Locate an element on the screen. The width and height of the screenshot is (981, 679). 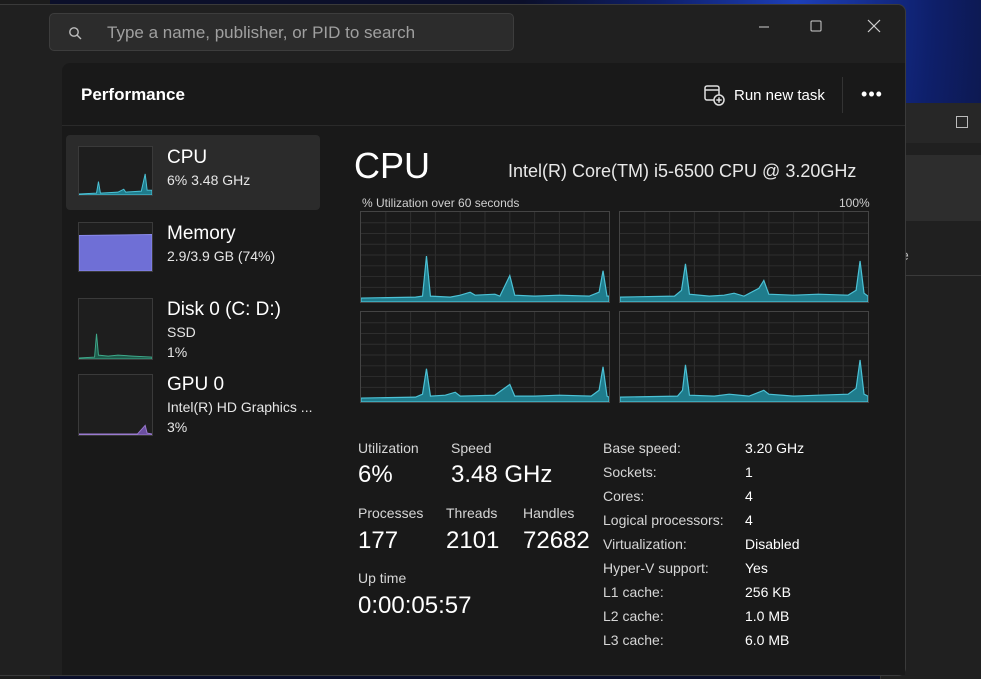
spec-value: Disabled is located at coordinates (772, 544).